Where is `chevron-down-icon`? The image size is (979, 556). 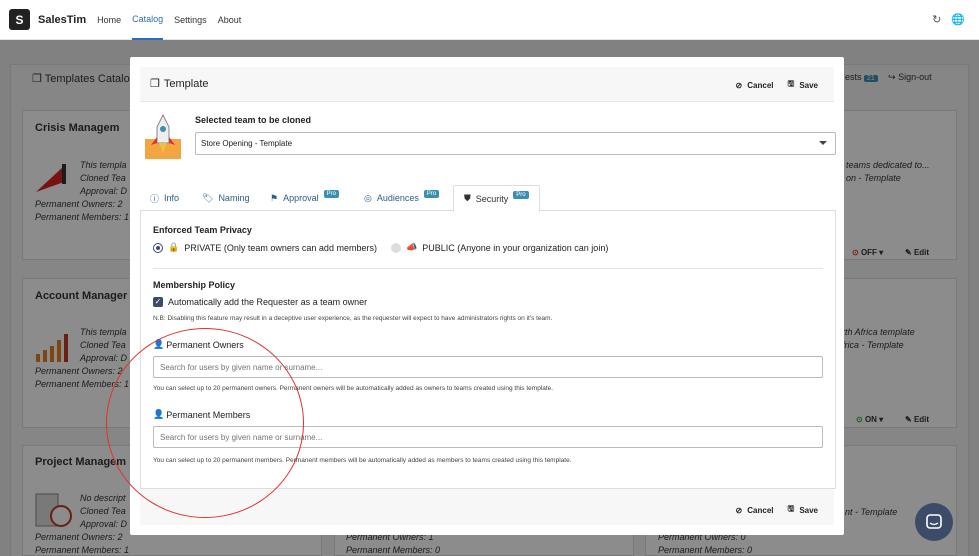
chevron-down-icon is located at coordinates (823, 143).